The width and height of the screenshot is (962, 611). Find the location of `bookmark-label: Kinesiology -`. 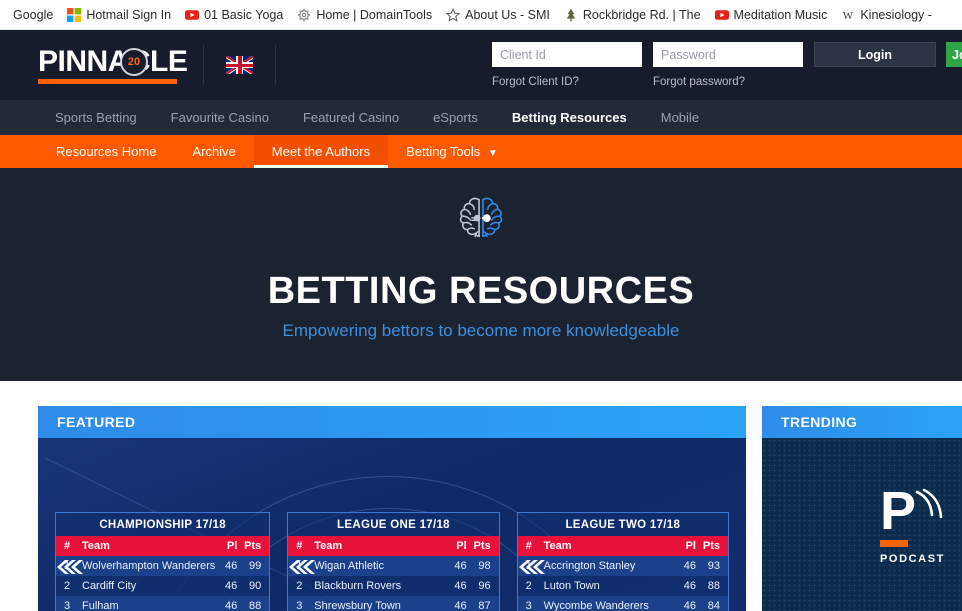

bookmark-label: Kinesiology - is located at coordinates (896, 14).